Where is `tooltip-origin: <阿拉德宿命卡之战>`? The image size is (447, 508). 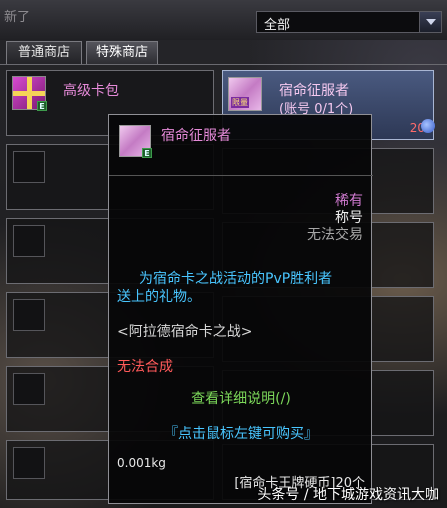 tooltip-origin: <阿拉德宿命卡之战> is located at coordinates (185, 332).